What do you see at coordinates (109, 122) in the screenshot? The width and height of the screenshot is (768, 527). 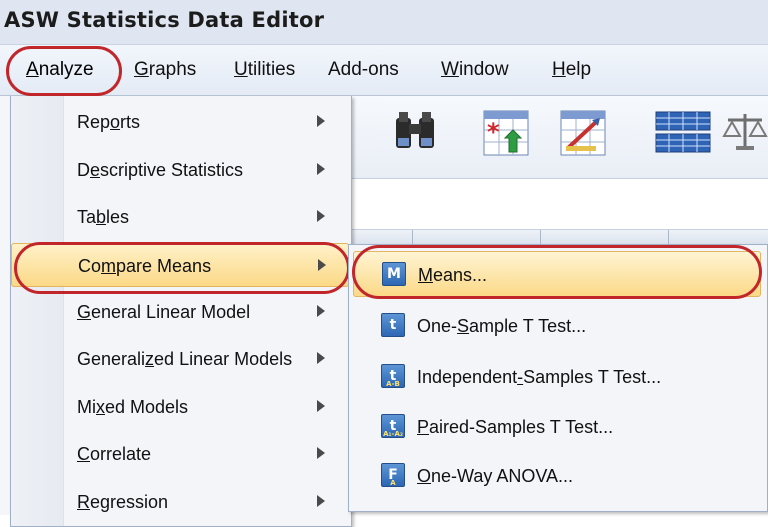 I see `menu-item-label: Reports` at bounding box center [109, 122].